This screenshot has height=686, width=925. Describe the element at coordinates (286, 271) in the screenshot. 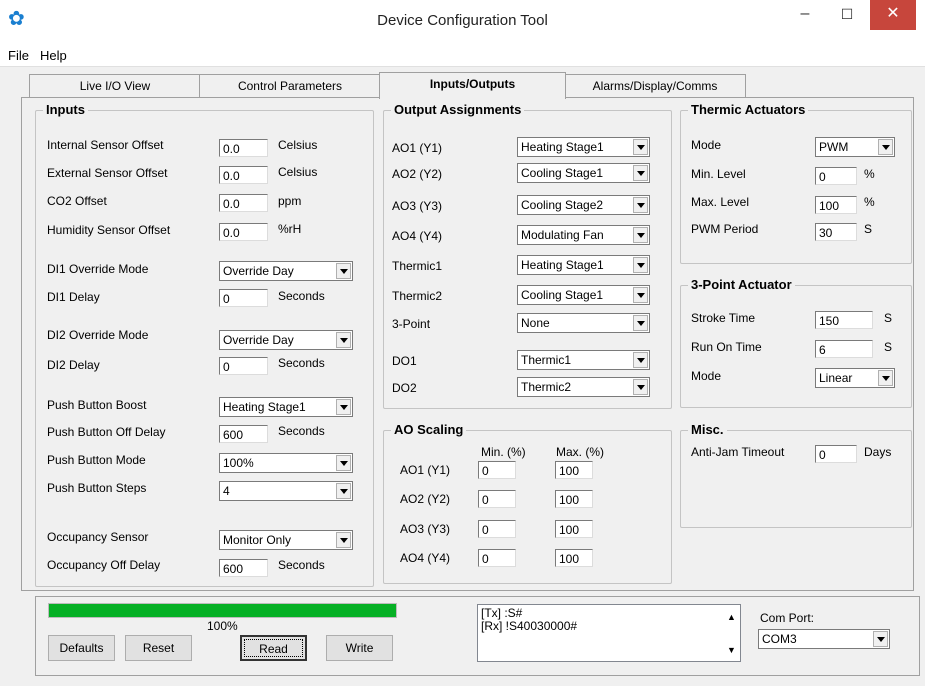

I see `di1-mode-dropdown: Override Day` at that location.